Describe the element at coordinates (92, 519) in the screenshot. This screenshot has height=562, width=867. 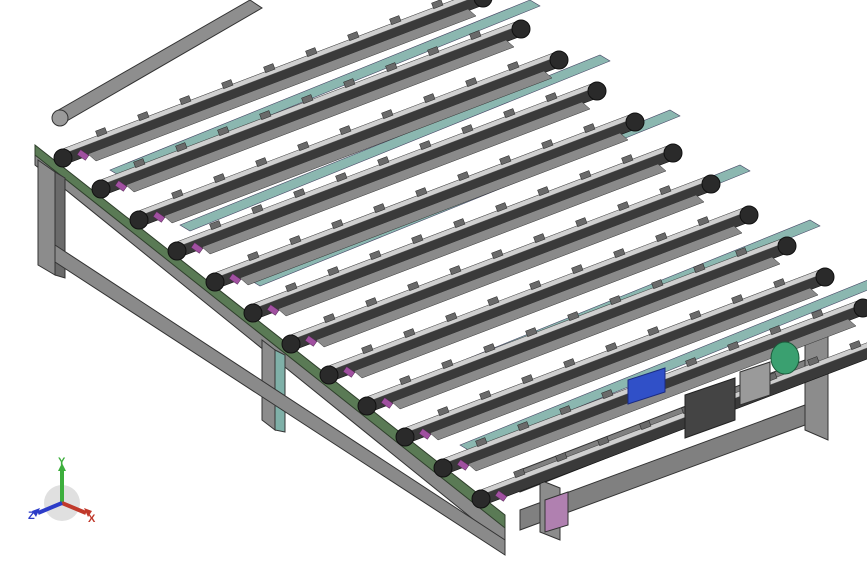
I see `x-axis-label: X` at that location.